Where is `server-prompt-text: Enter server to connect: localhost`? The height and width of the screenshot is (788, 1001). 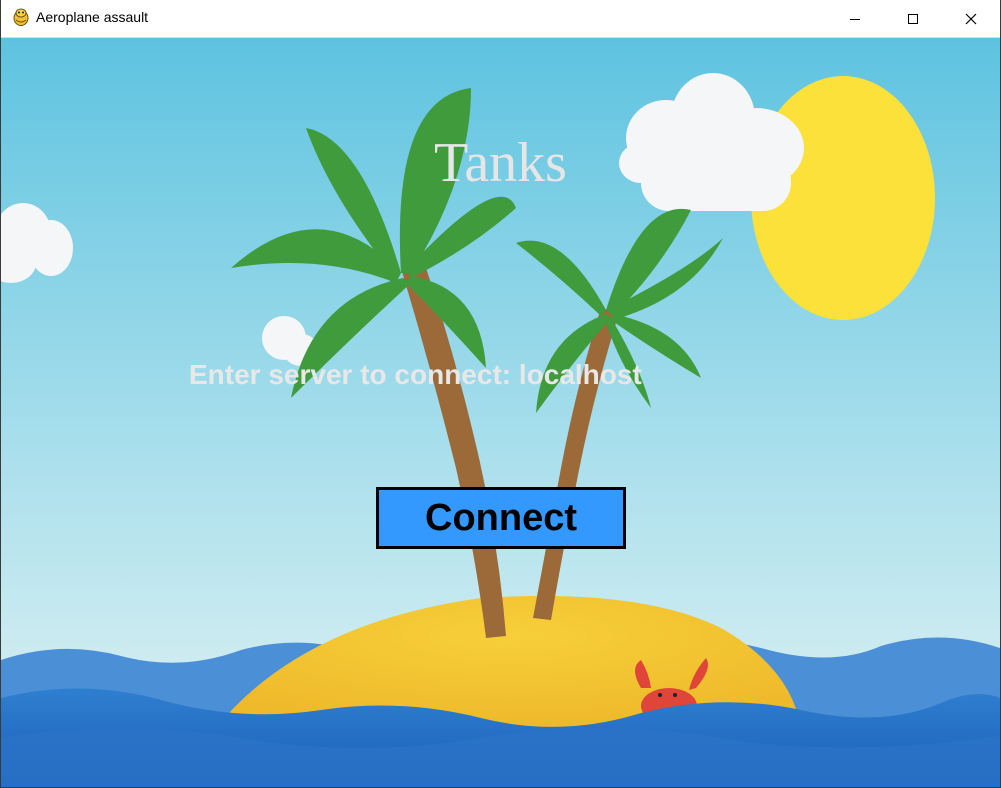 server-prompt-text: Enter server to connect: localhost is located at coordinates (415, 374).